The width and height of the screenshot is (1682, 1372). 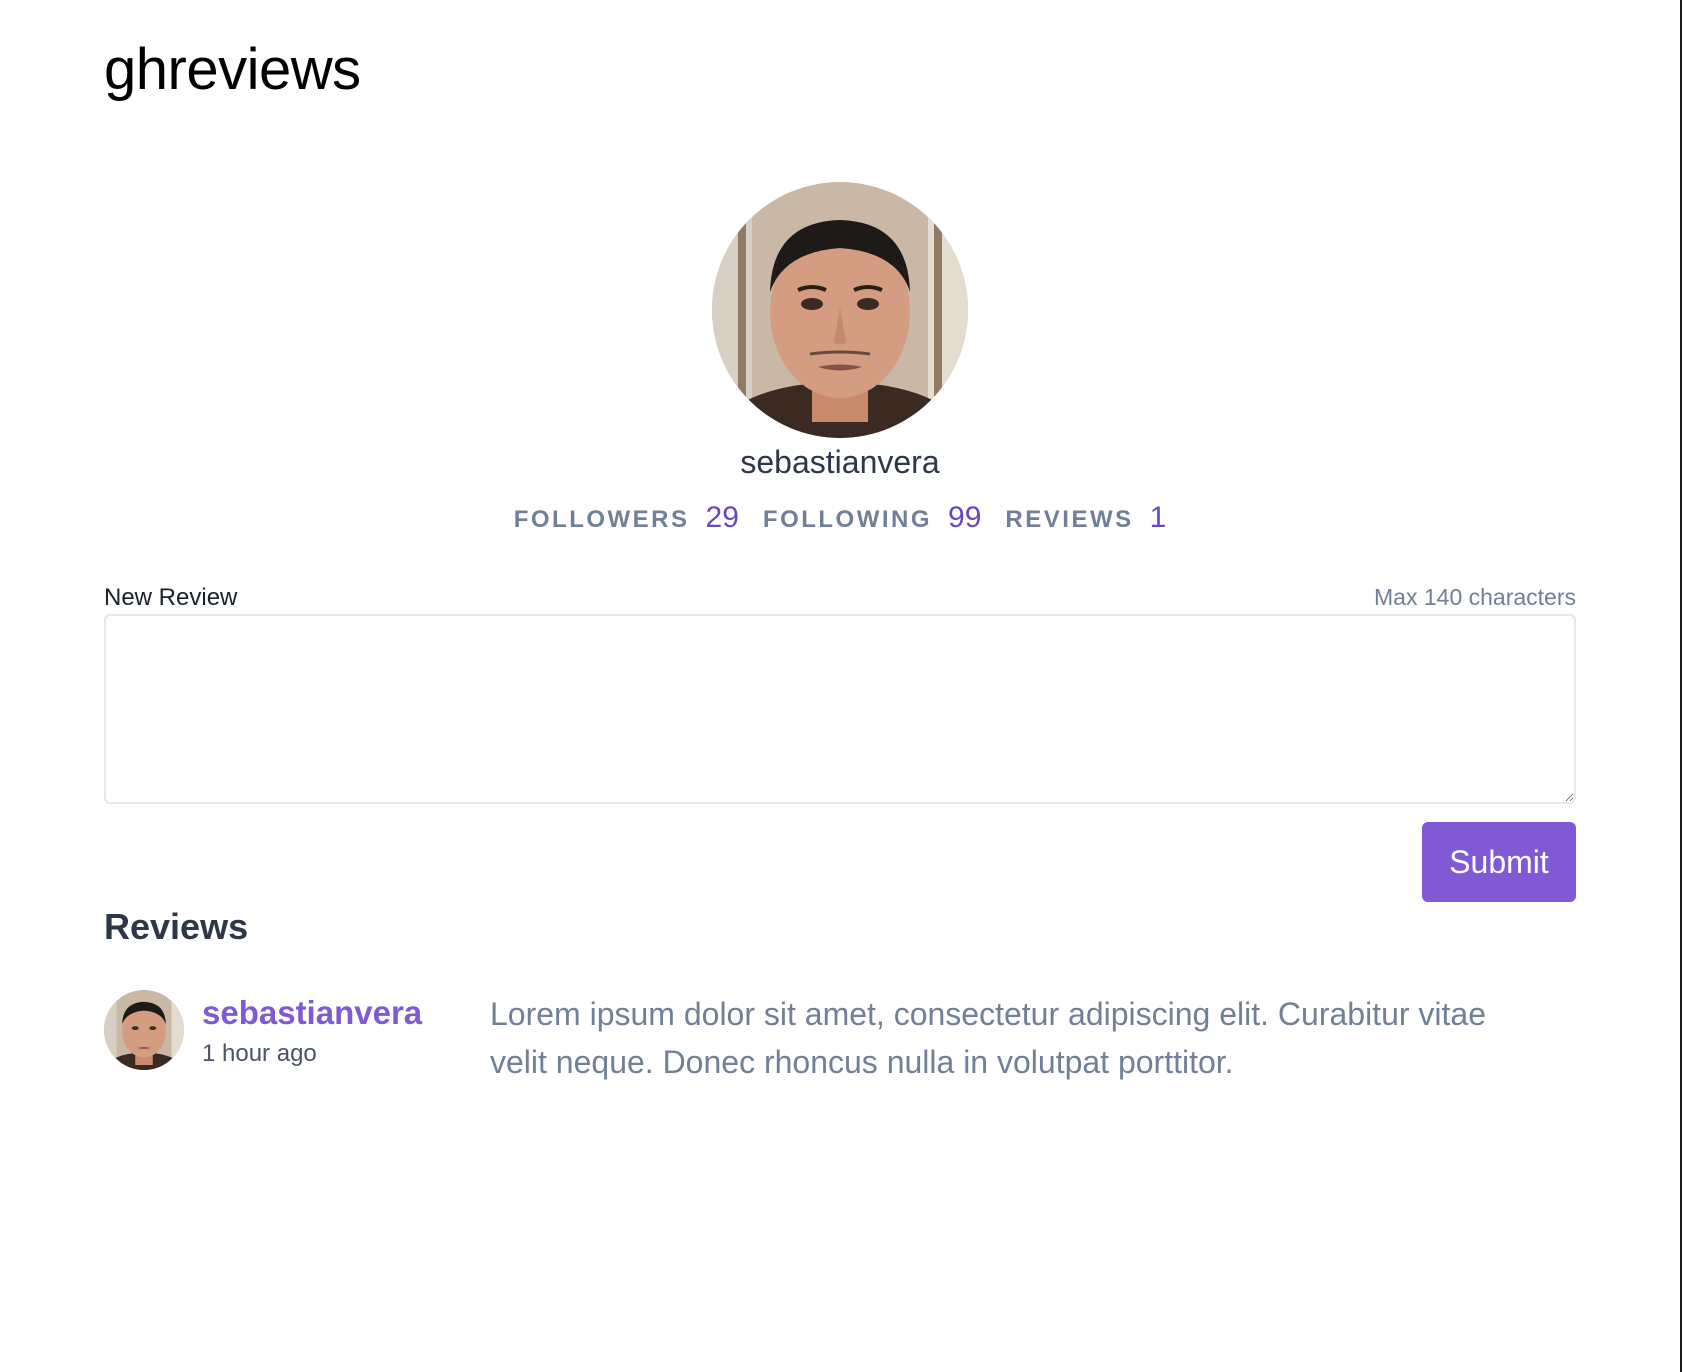 What do you see at coordinates (176, 926) in the screenshot?
I see `reviews-heading: Reviews` at bounding box center [176, 926].